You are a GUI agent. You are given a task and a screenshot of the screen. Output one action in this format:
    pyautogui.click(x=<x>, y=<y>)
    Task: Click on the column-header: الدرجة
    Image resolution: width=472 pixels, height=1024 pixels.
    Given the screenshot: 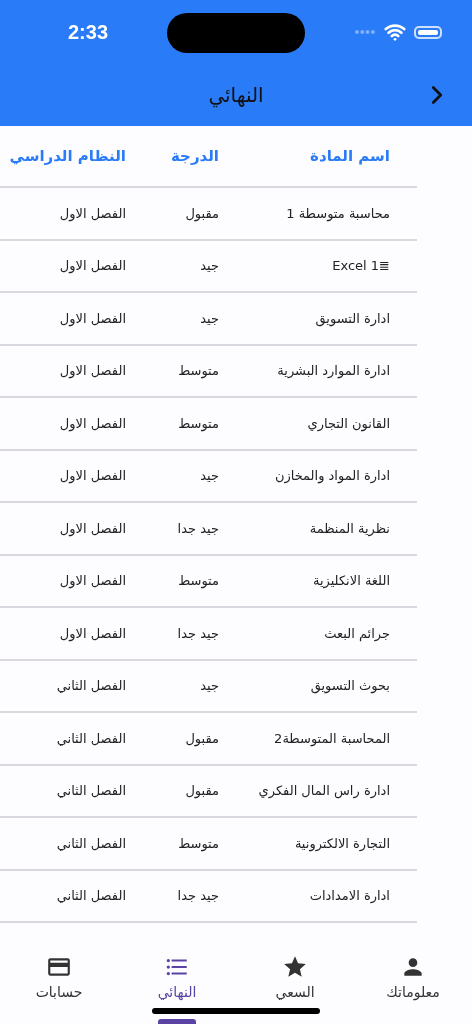 What is the action you would take?
    pyautogui.click(x=195, y=156)
    